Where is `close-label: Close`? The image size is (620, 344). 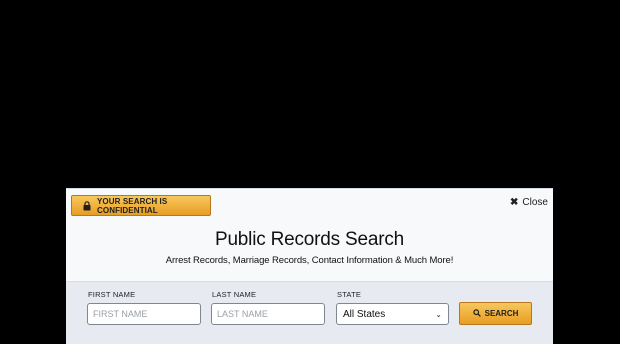 close-label: Close is located at coordinates (535, 202).